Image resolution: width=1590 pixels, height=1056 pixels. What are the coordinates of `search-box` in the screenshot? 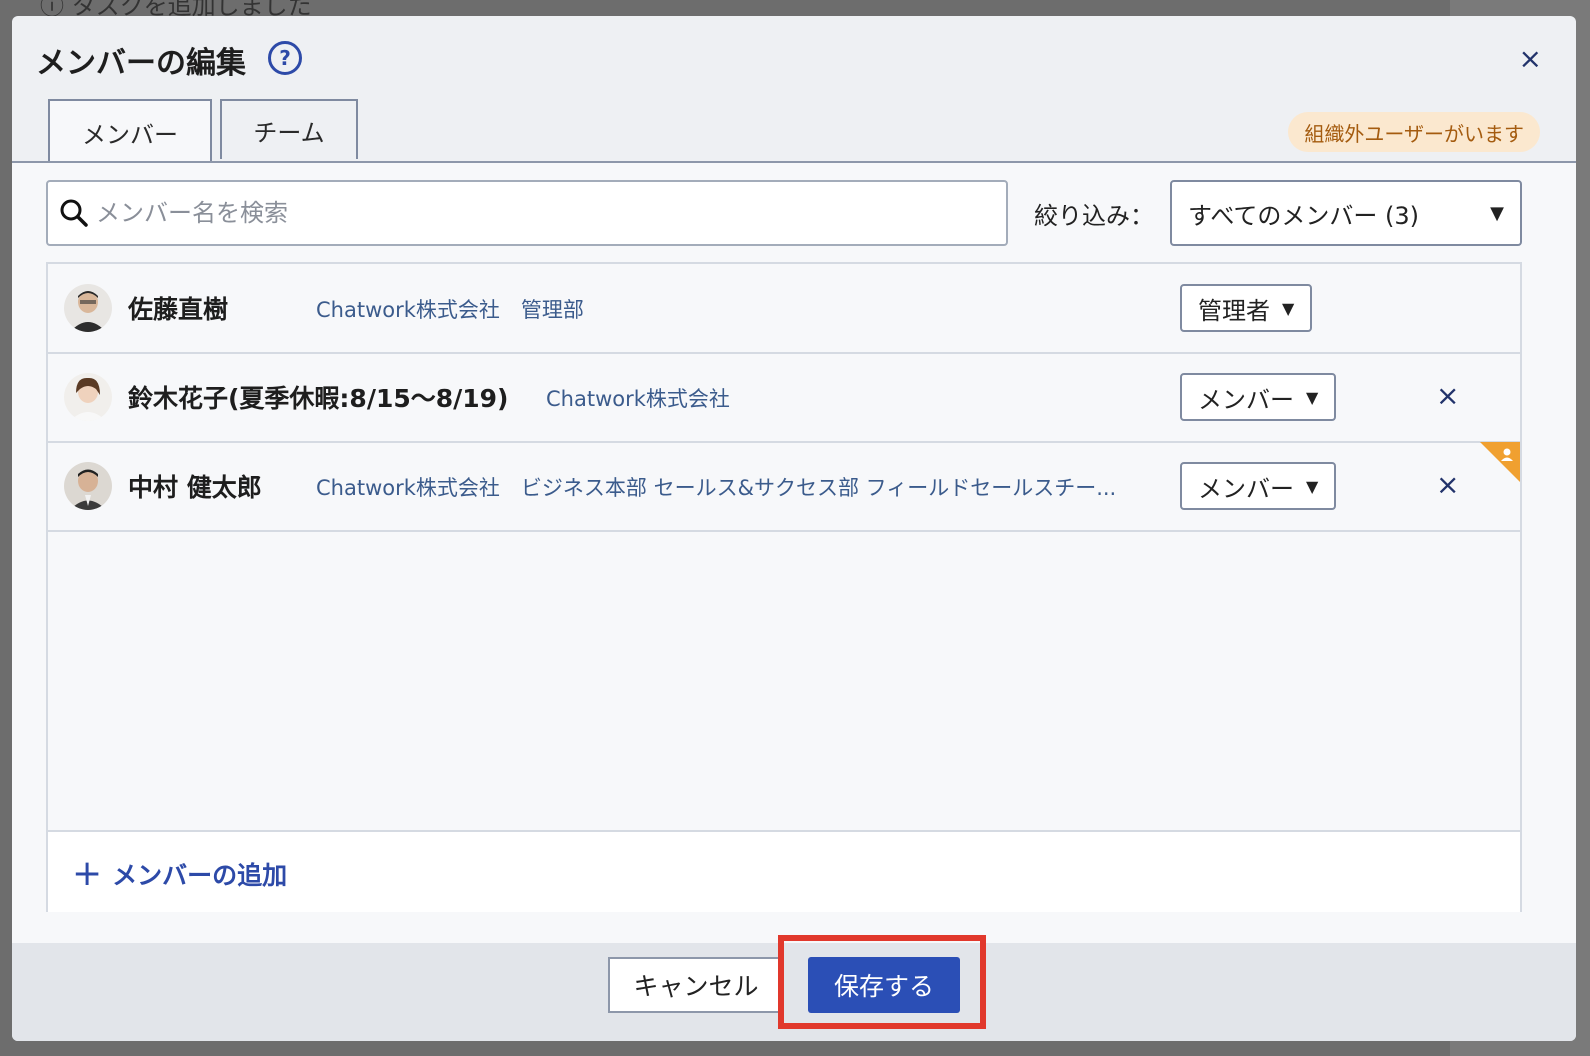 It's located at (527, 213).